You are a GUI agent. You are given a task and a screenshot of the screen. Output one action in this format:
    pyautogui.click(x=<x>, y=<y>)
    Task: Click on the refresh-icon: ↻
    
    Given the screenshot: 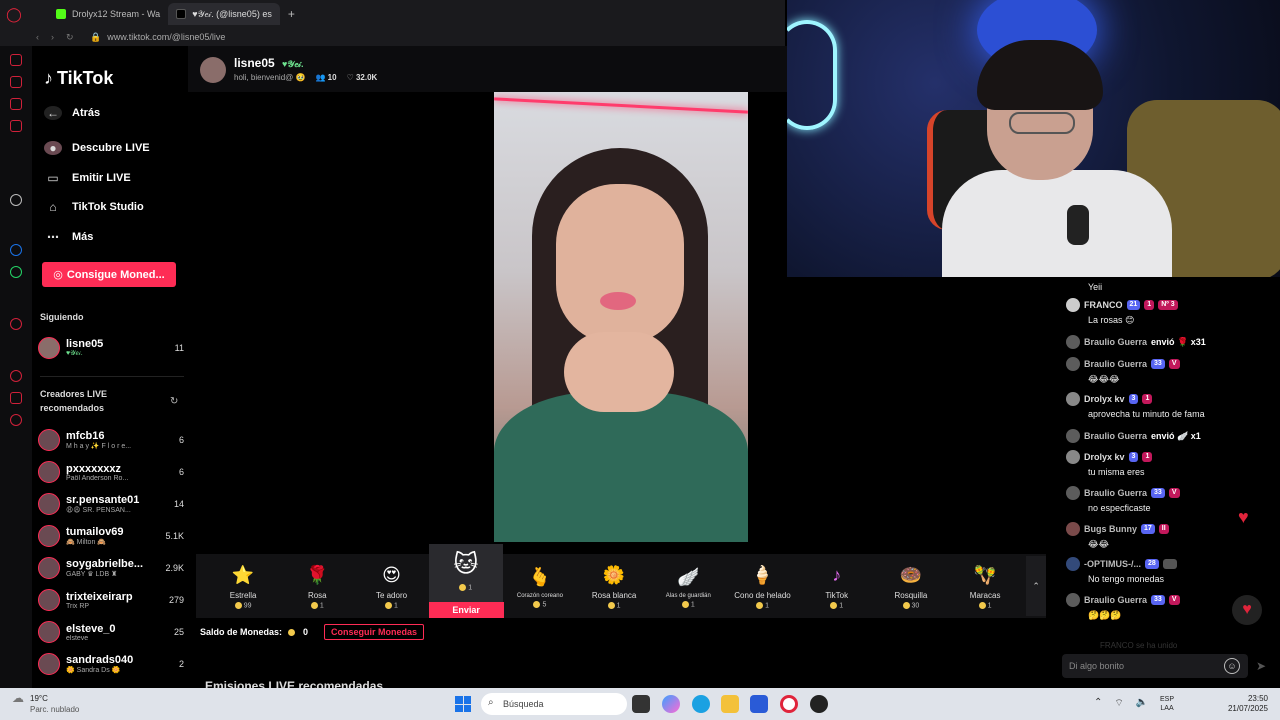 What is the action you would take?
    pyautogui.click(x=174, y=401)
    